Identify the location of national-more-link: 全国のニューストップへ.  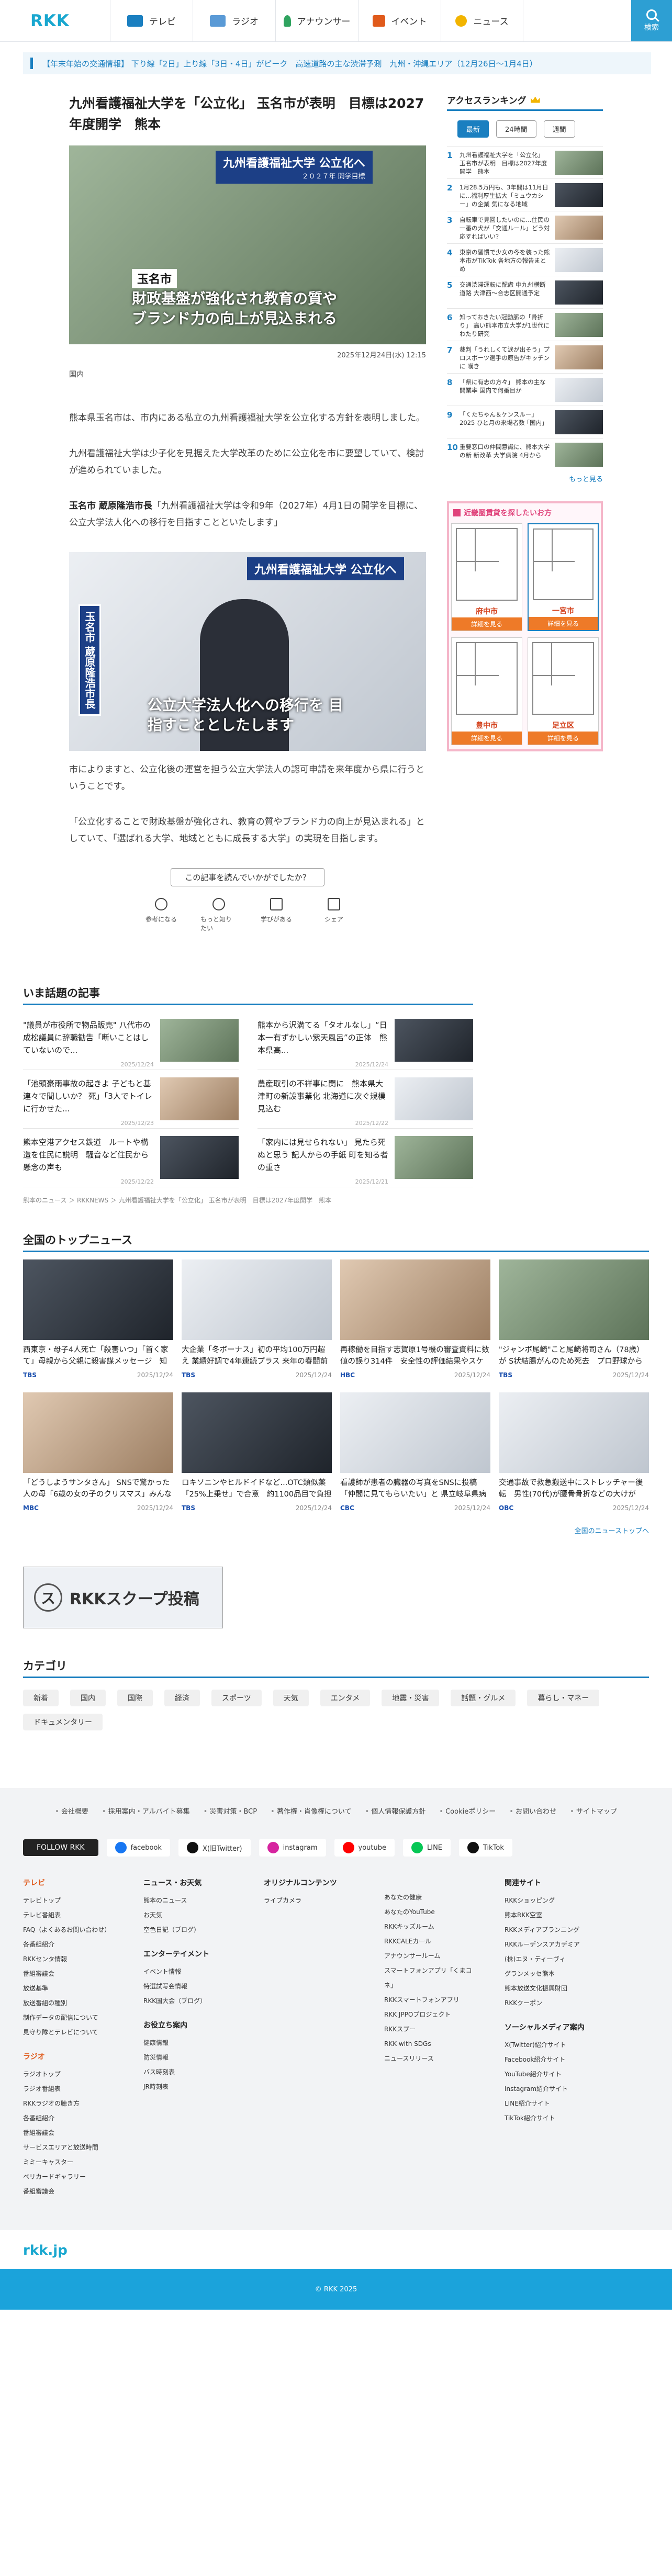
(336, 1530).